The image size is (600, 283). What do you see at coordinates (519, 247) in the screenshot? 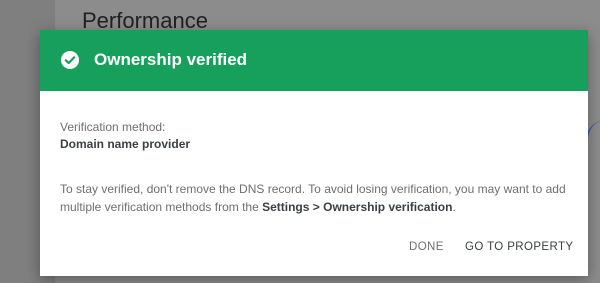
I see `go-to-property-button: GO TO PROPERTY` at bounding box center [519, 247].